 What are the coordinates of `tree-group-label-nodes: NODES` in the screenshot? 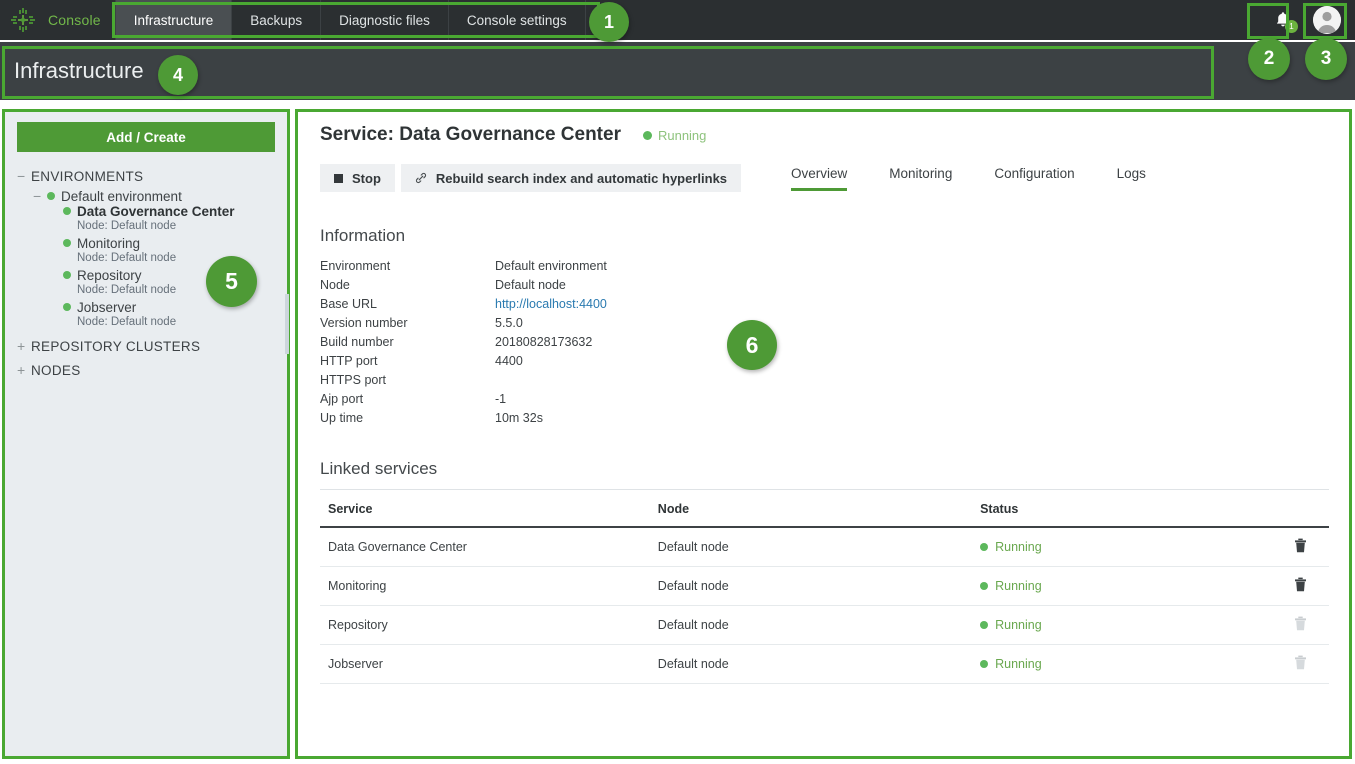 It's located at (56, 370).